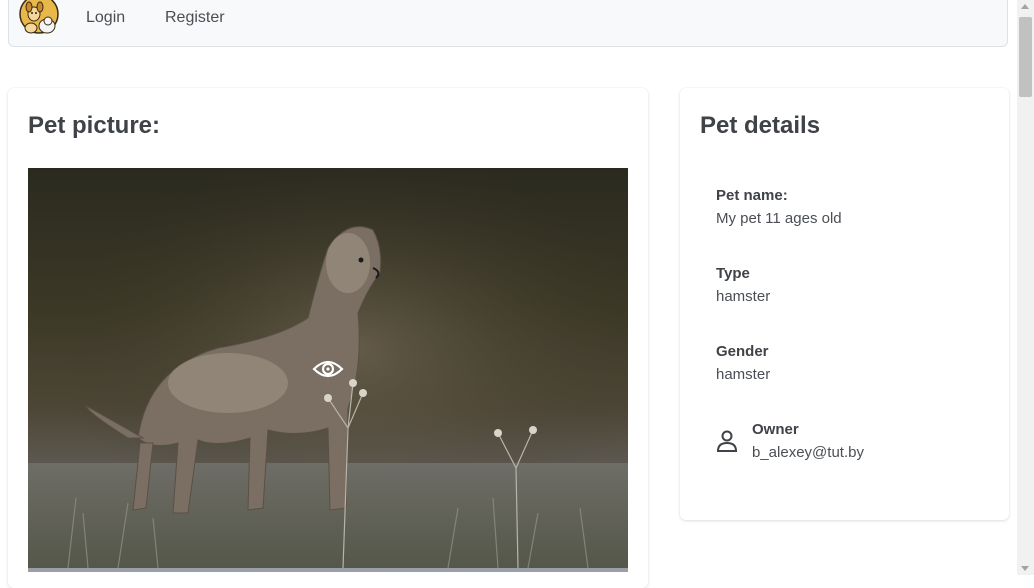 This screenshot has height=588, width=1034. I want to click on top-navbar: Login Register, so click(508, 23).